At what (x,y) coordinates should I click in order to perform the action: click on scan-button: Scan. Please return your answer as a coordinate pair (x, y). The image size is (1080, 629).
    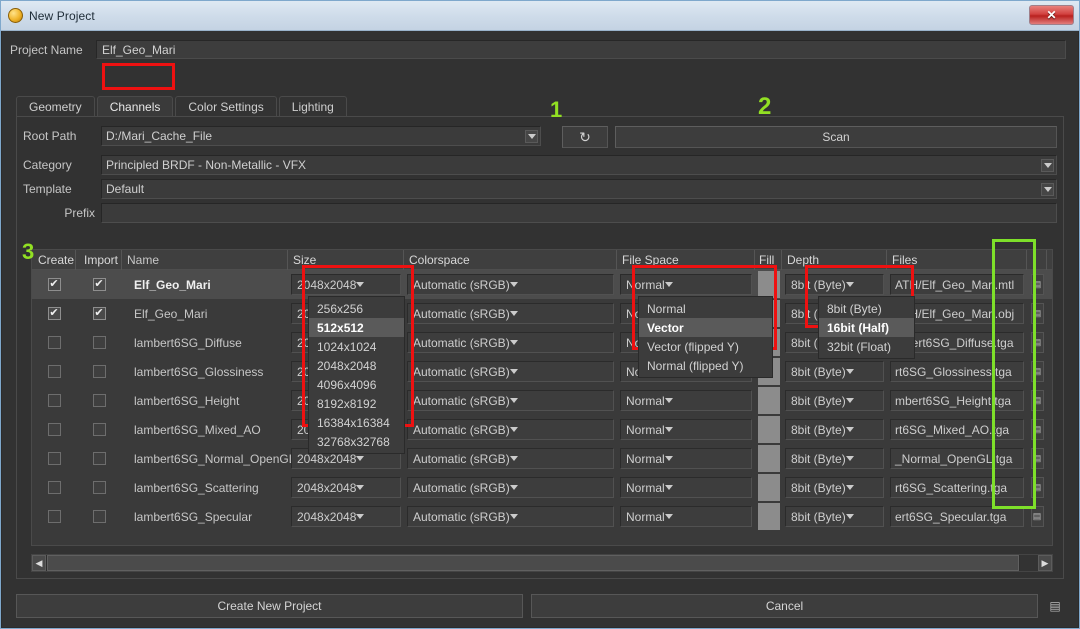
    Looking at the image, I should click on (836, 137).